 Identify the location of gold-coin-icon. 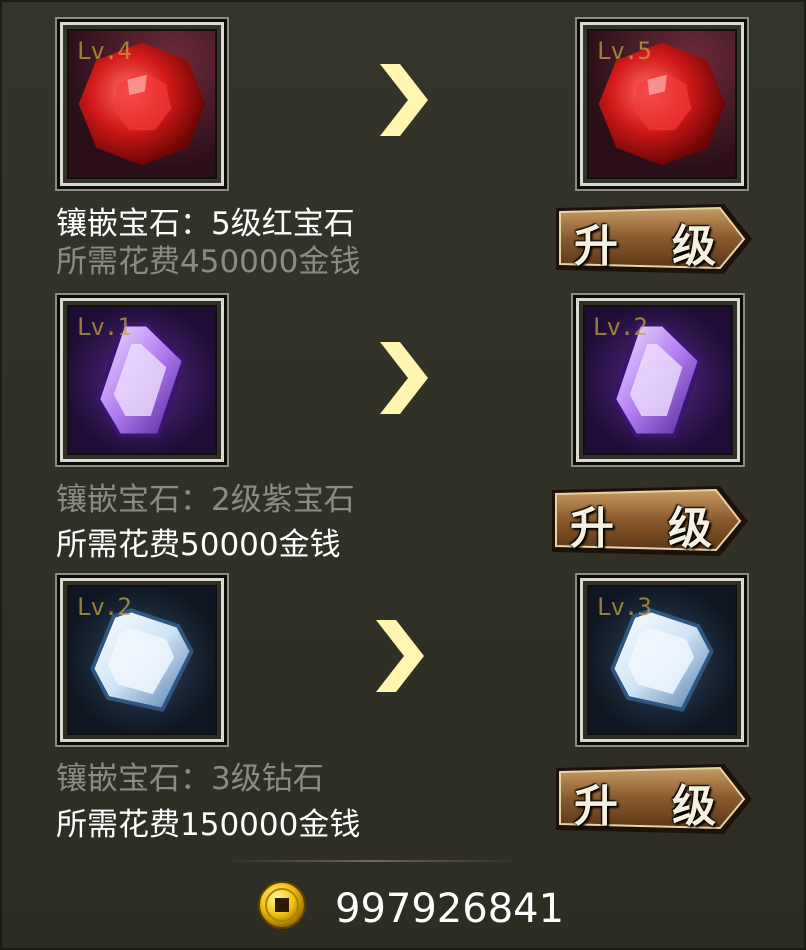
(282, 905).